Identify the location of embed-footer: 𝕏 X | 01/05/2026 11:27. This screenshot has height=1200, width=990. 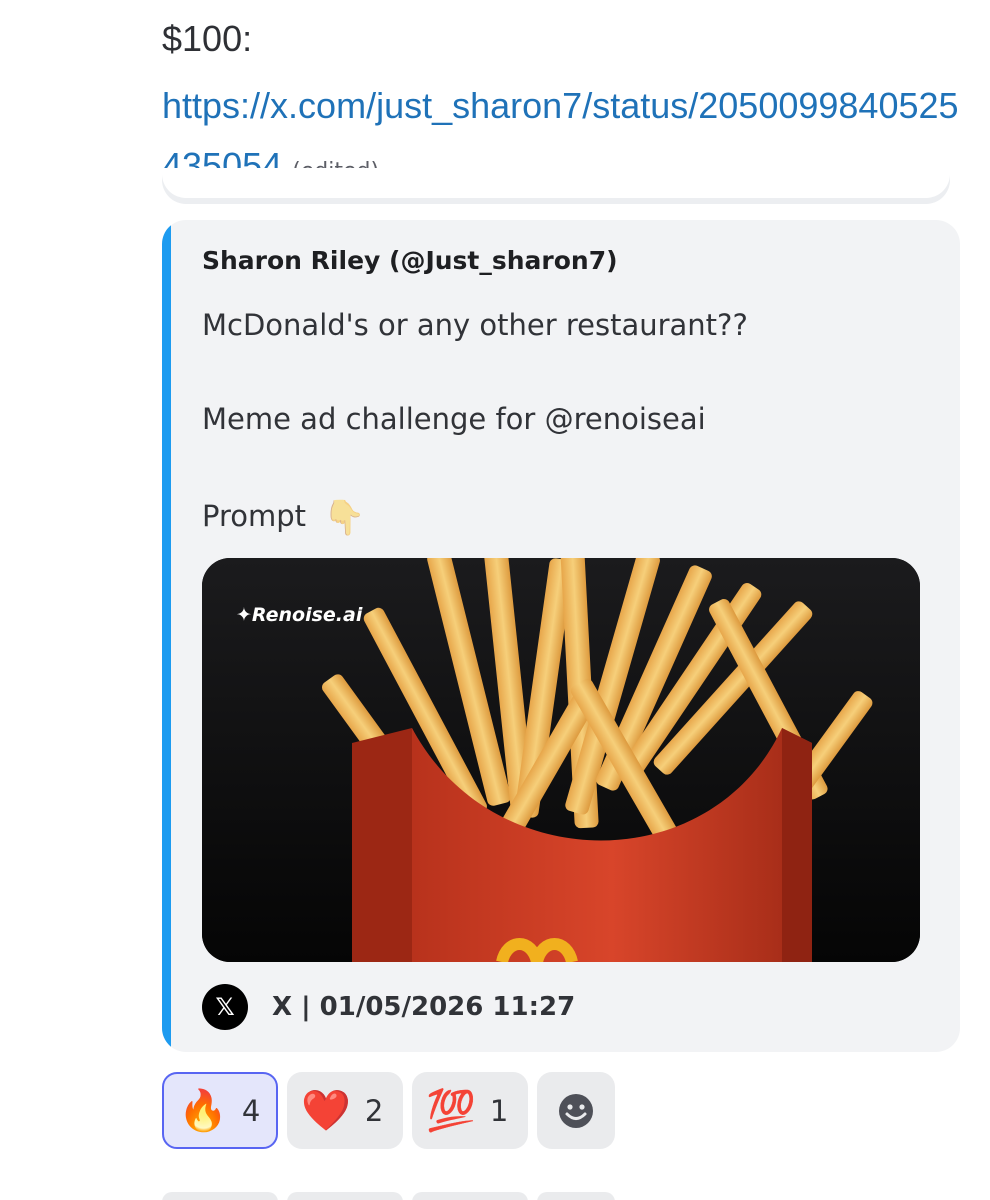
(388, 1007).